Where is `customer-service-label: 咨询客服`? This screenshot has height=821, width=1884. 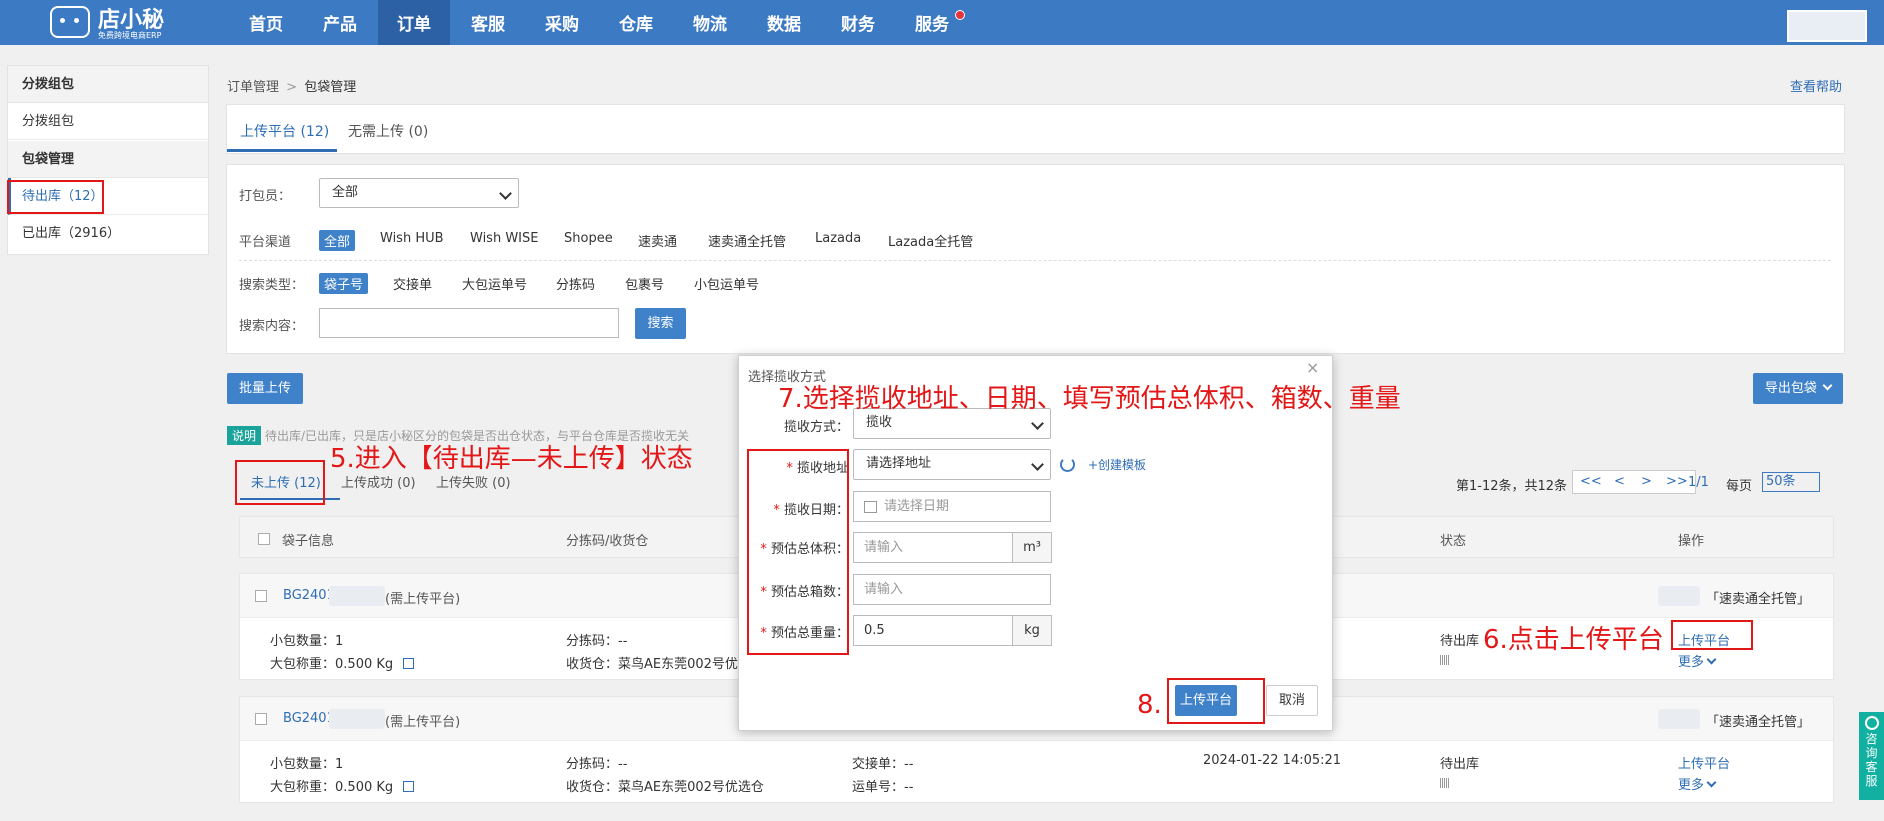 customer-service-label: 咨询客服 is located at coordinates (1871, 760).